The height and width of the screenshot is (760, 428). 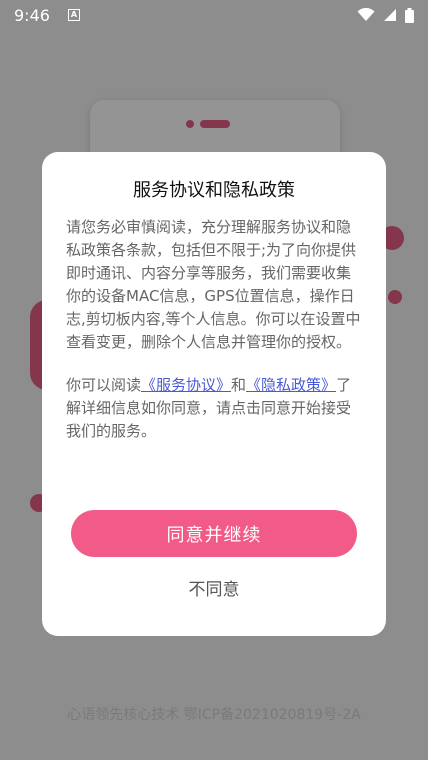 I want to click on signal-icon, so click(x=390, y=15).